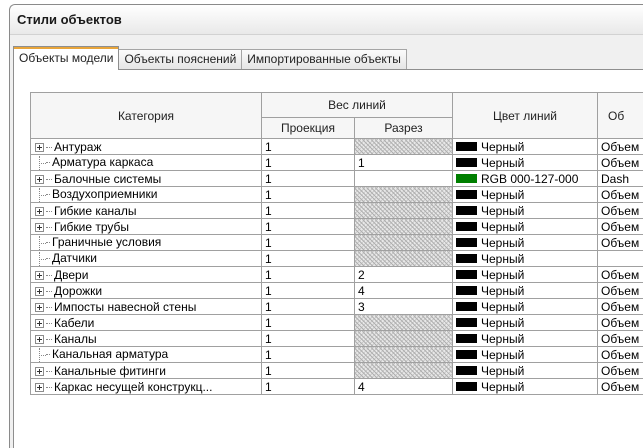  I want to click on column-header-category: Категория, so click(146, 115).